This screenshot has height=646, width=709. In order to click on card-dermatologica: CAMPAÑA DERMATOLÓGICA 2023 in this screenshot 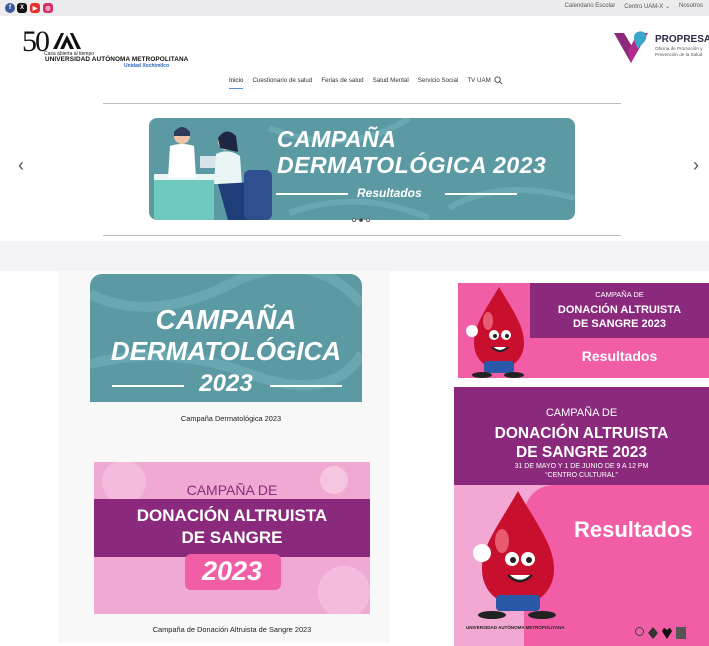, I will do `click(226, 338)`.